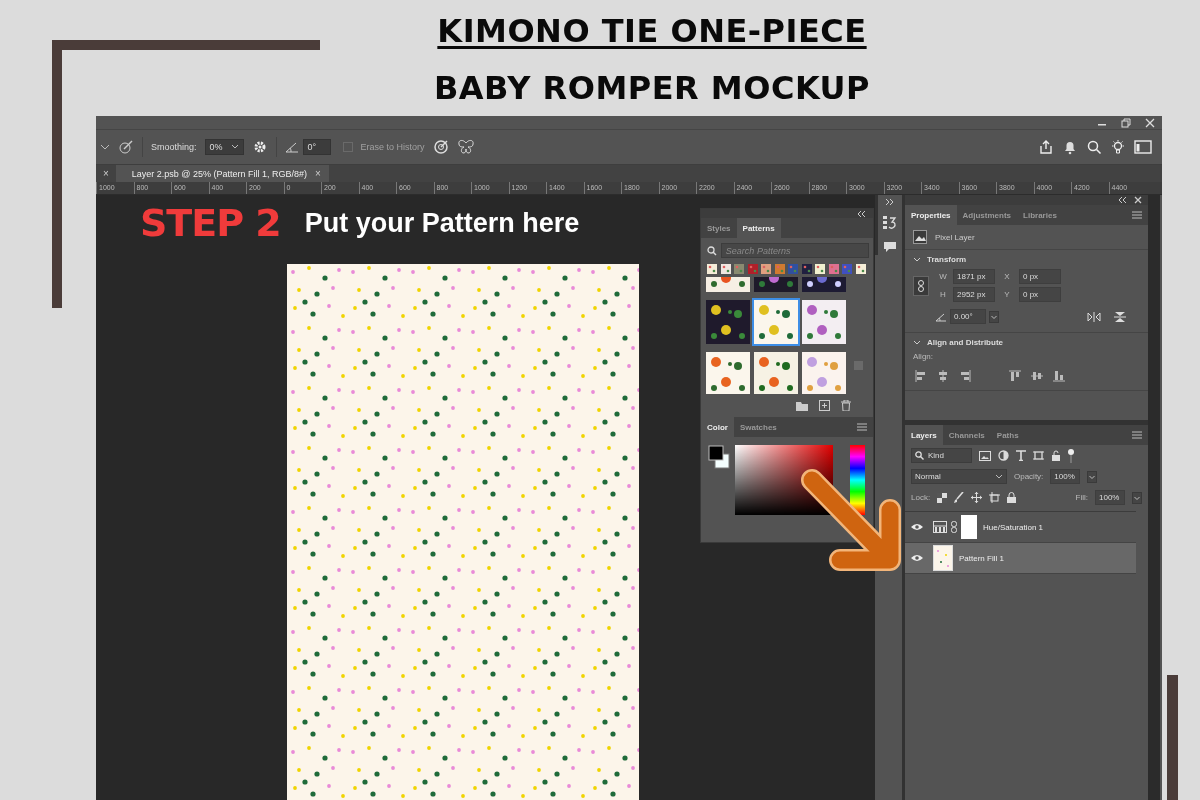  Describe the element at coordinates (758, 427) in the screenshot. I see `panel-tab: Swatches` at that location.